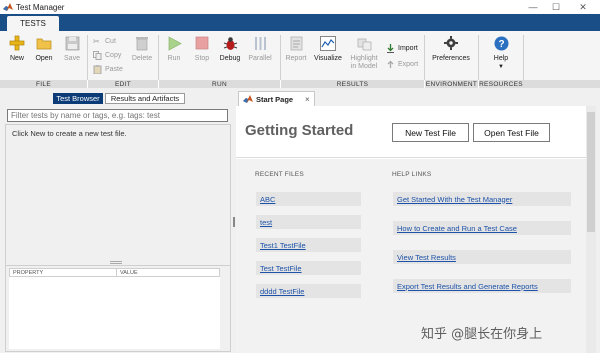  I want to click on import-button: Import, so click(402, 48).